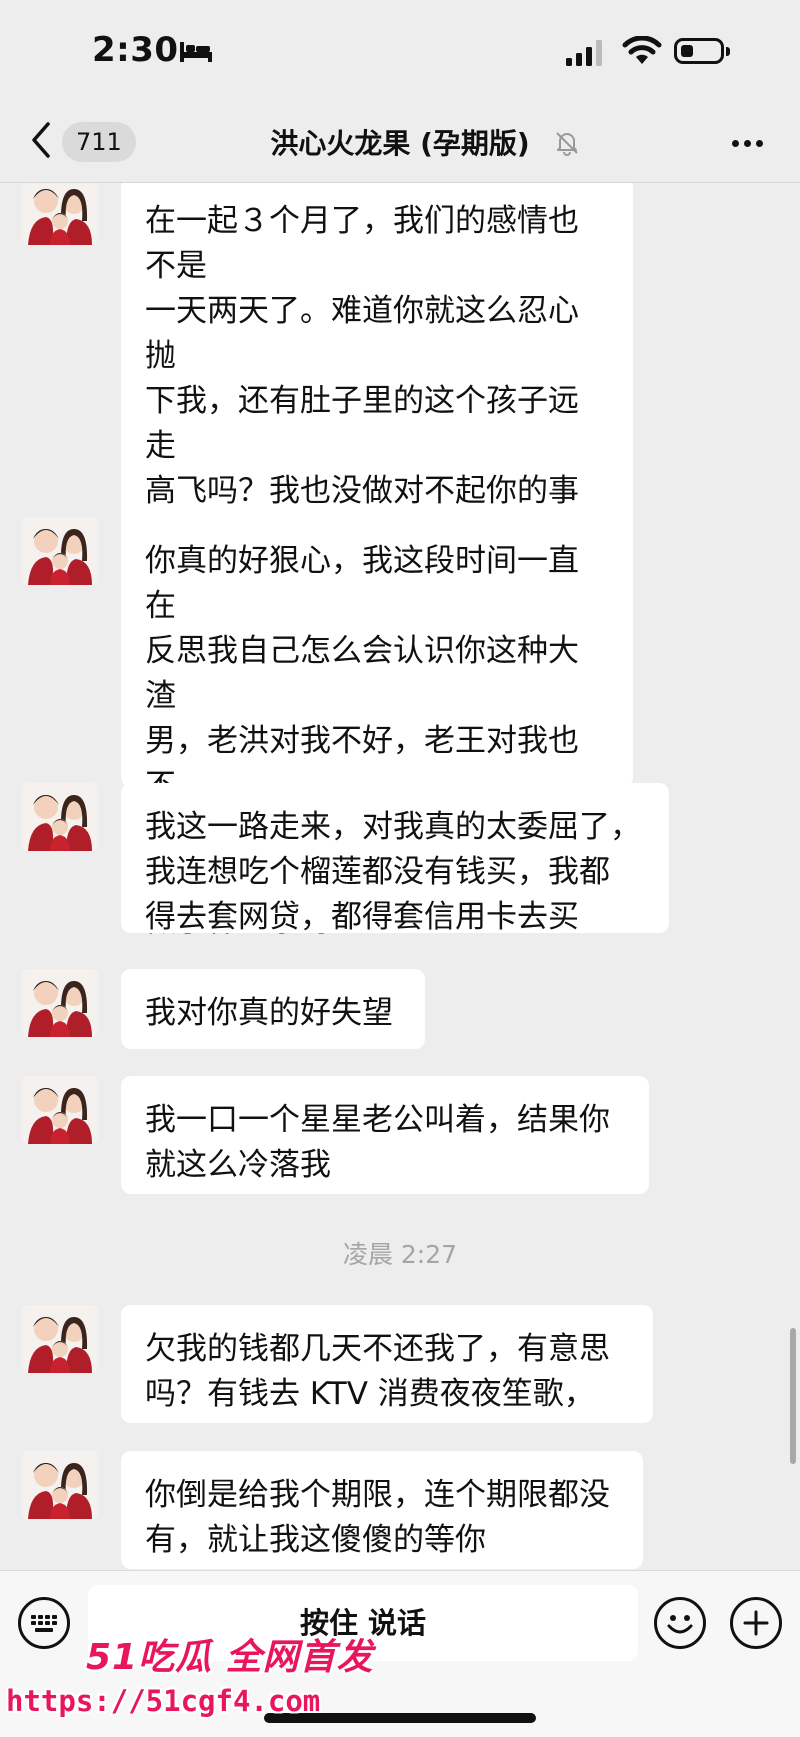  I want to click on message-bubble: 你倒是给我个期限，连个期限都没 有，就让我这傻傻的等你, so click(382, 1510).